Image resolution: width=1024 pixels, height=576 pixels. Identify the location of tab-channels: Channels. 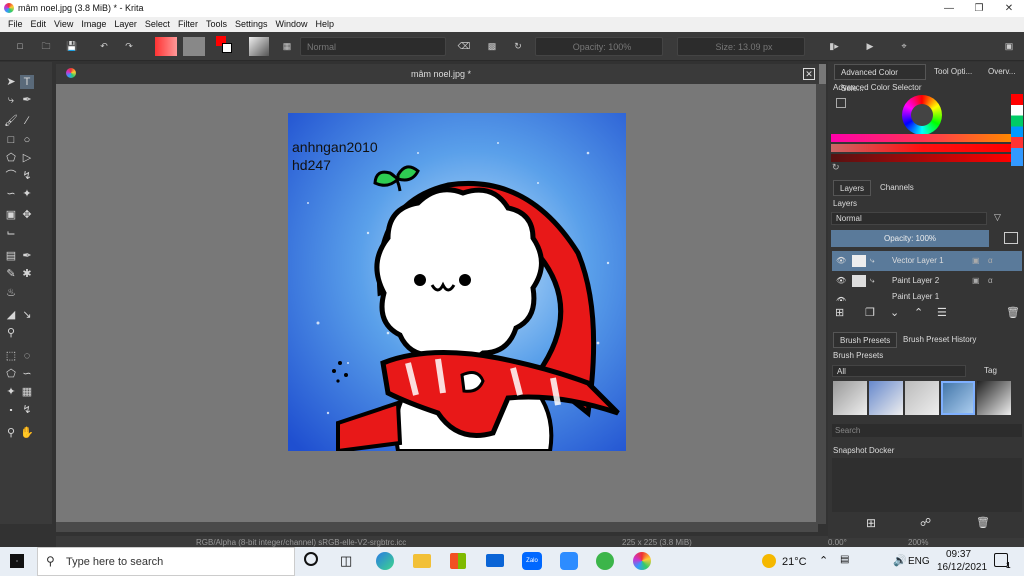
(897, 188).